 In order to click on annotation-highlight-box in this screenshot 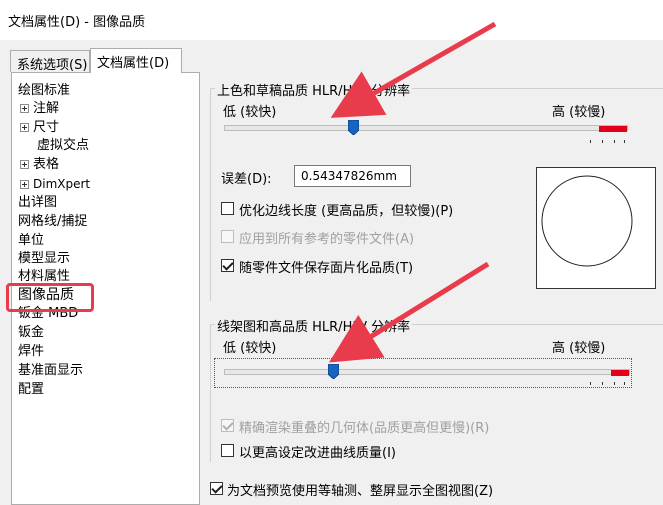, I will do `click(50, 297)`.